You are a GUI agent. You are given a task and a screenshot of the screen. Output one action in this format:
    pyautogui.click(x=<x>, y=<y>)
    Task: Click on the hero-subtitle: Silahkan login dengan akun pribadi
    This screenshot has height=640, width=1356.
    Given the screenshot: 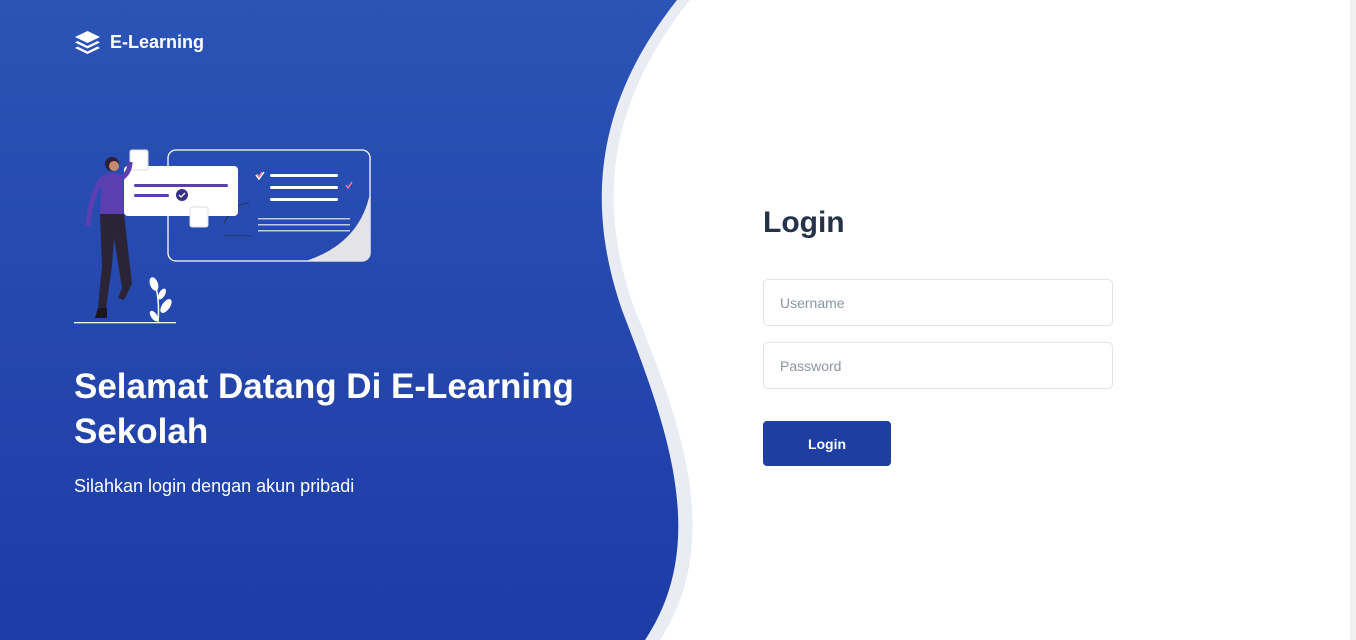 What is the action you would take?
    pyautogui.click(x=214, y=486)
    